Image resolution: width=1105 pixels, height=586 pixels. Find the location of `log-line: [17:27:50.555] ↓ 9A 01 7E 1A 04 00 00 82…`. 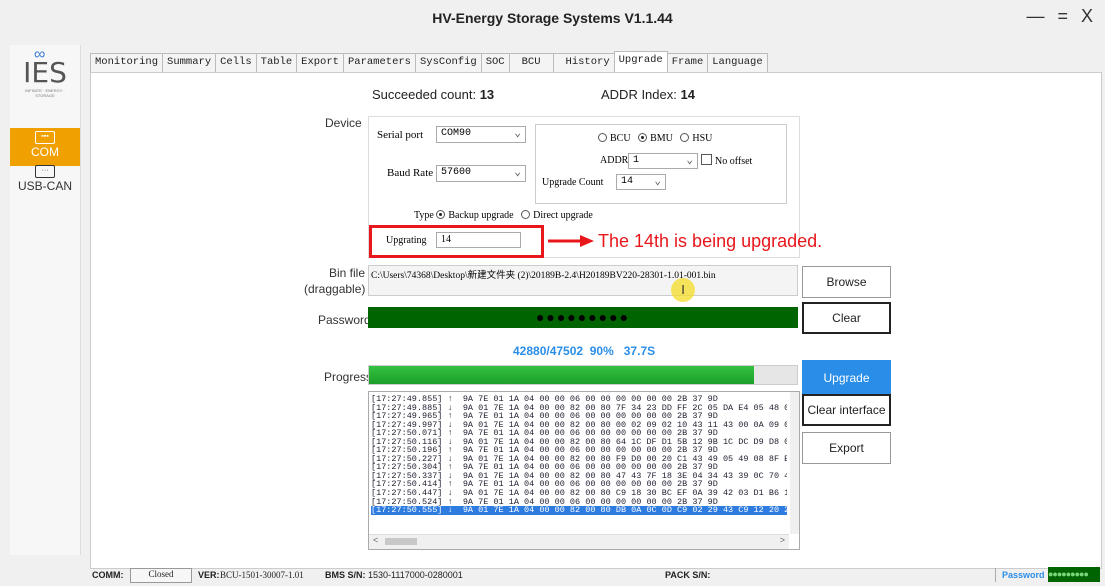

log-line: [17:27:50.555] ↓ 9A 01 7E 1A 04 00 00 82… is located at coordinates (579, 510).